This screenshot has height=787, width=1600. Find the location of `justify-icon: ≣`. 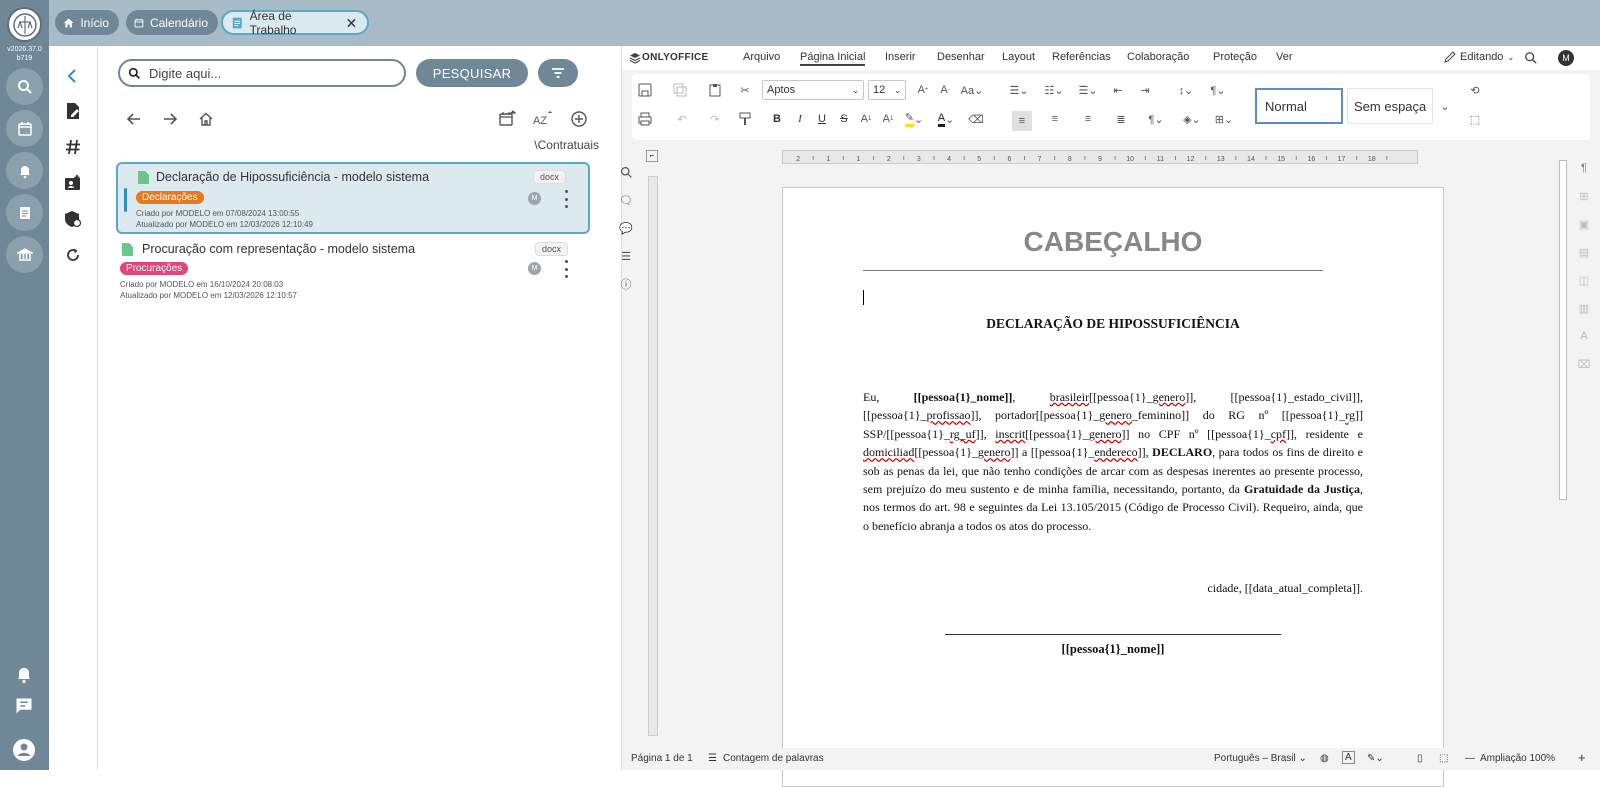

justify-icon: ≣ is located at coordinates (1121, 119).